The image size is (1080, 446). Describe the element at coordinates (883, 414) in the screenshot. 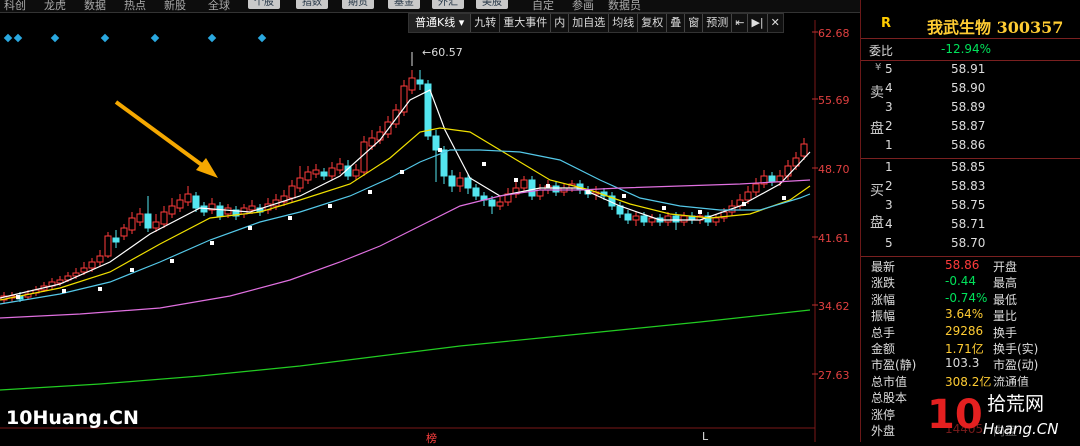

I see `quote-label: 涨停` at that location.